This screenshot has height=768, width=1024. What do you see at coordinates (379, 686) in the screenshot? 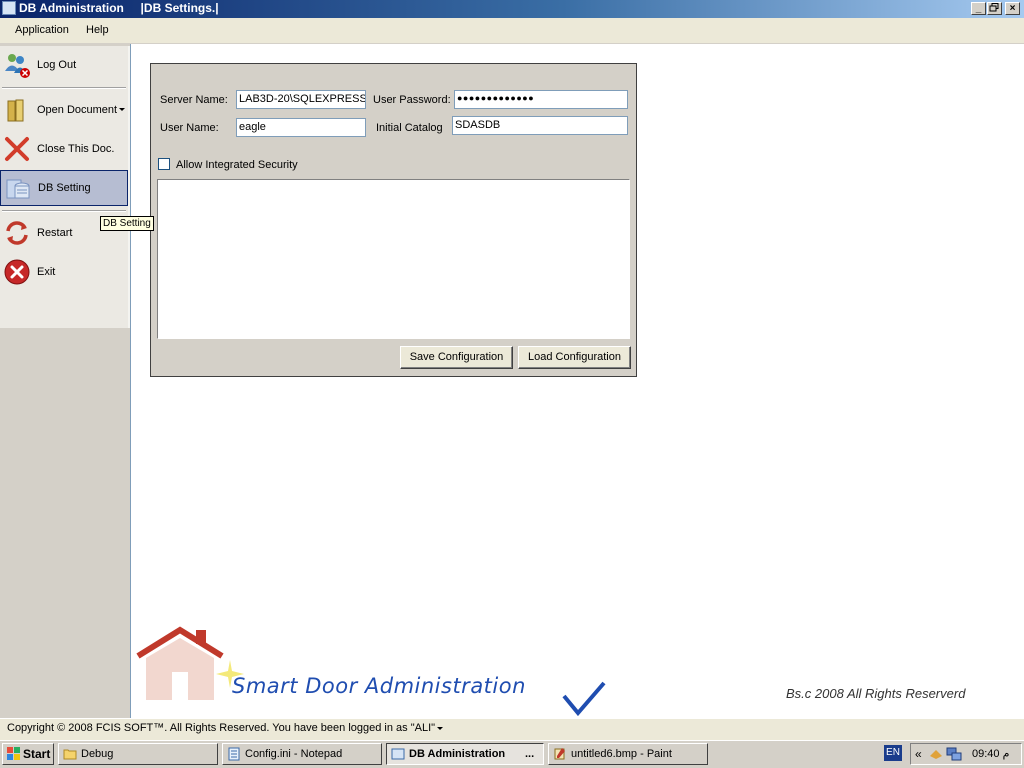
I see `logo-text: Smart Door Administration` at bounding box center [379, 686].